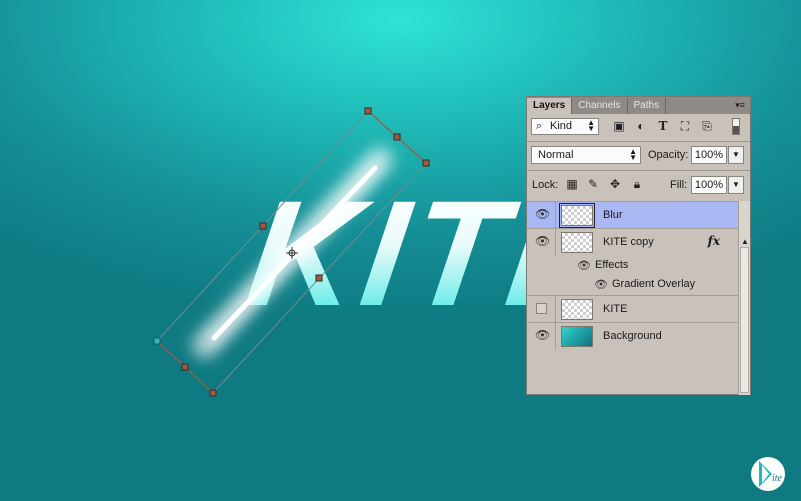 The image size is (801, 501). What do you see at coordinates (368, 111) in the screenshot?
I see `handle-top-left` at bounding box center [368, 111].